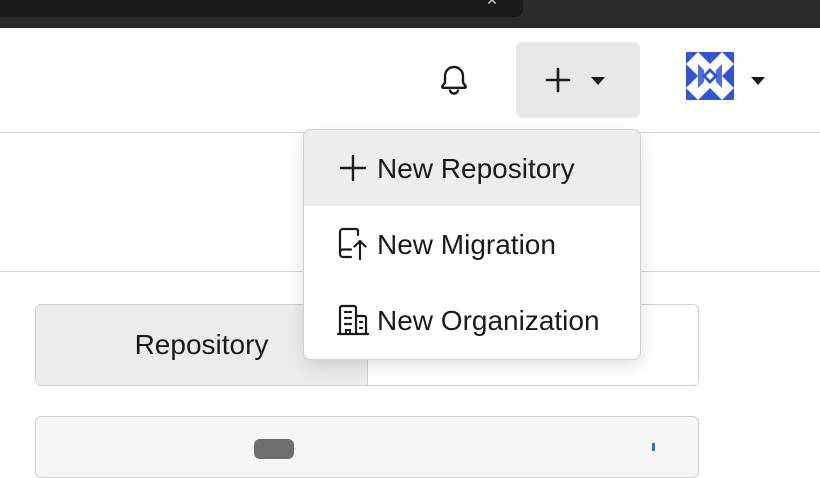  I want to click on browser-titlebar: ✕, so click(410, 14).